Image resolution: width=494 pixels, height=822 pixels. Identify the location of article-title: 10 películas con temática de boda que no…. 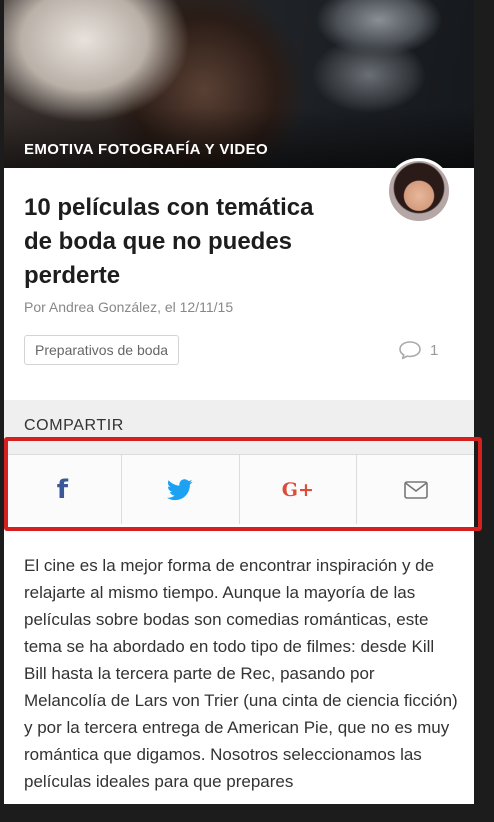
(169, 241).